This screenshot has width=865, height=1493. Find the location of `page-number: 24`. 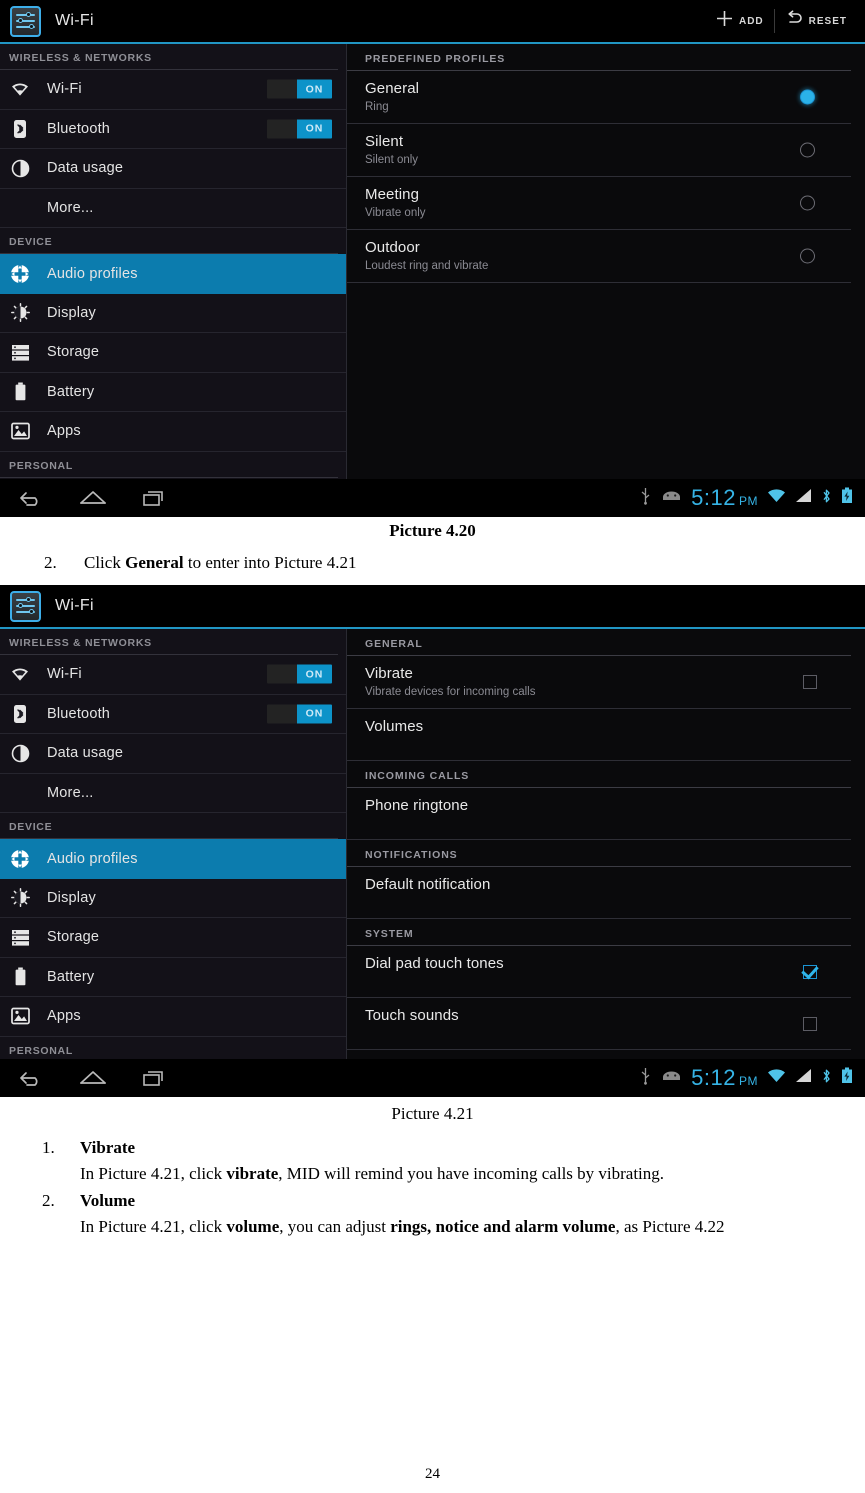

page-number: 24 is located at coordinates (432, 1474).